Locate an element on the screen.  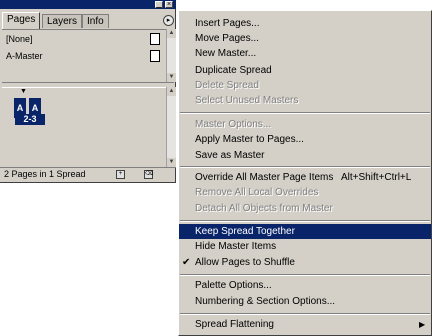
spread-marker-icon: ▼ is located at coordinates (23, 91).